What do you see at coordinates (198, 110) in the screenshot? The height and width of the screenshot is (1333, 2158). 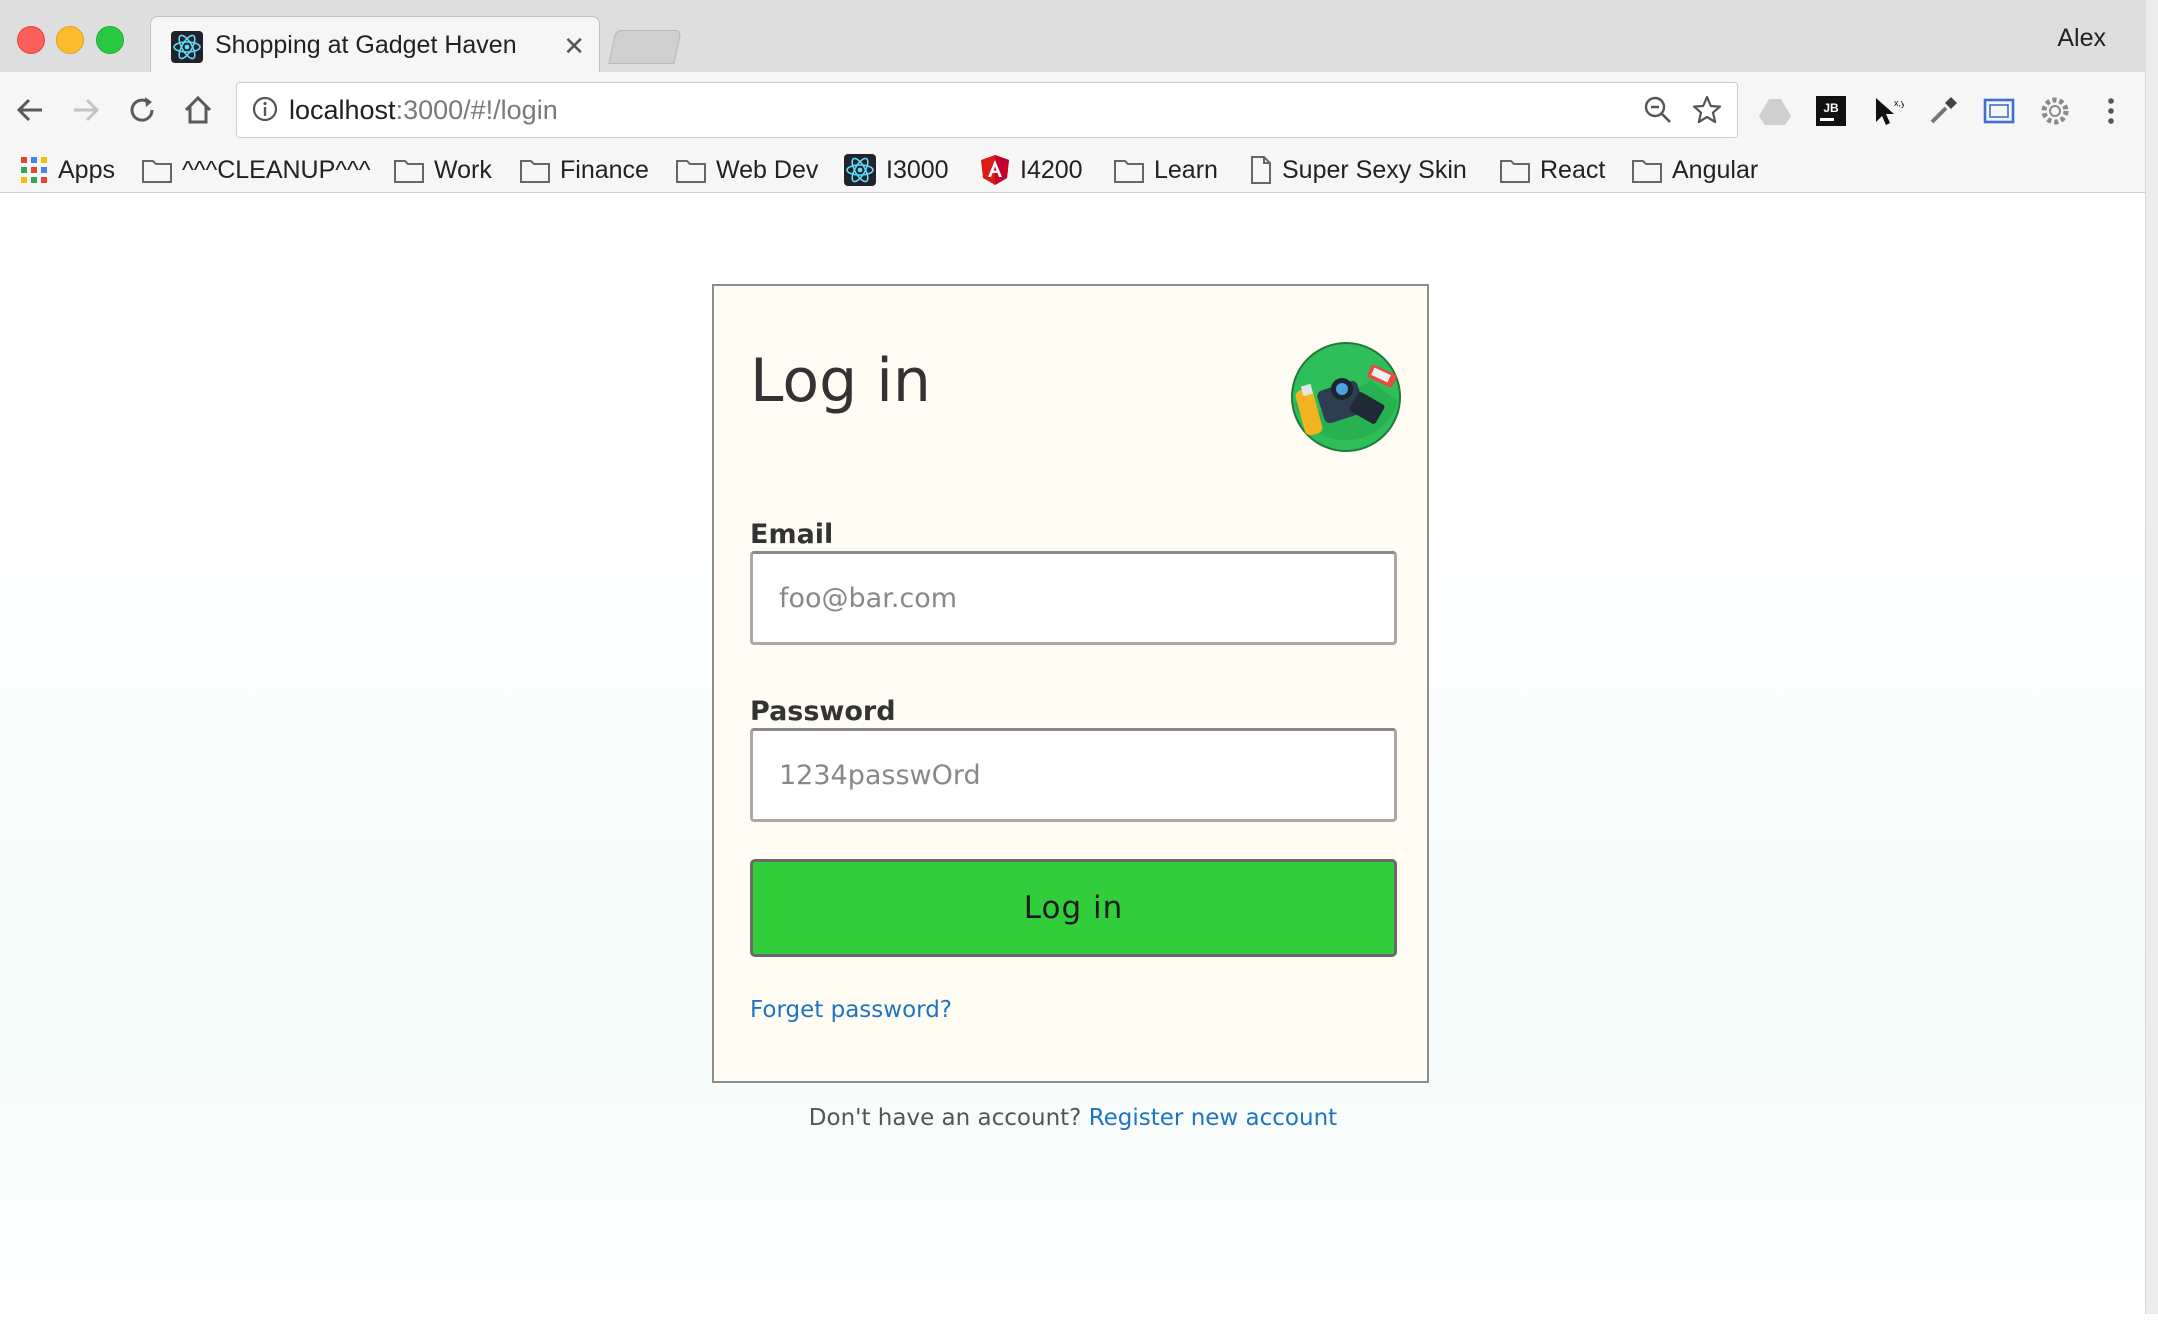 I see `home-icon` at bounding box center [198, 110].